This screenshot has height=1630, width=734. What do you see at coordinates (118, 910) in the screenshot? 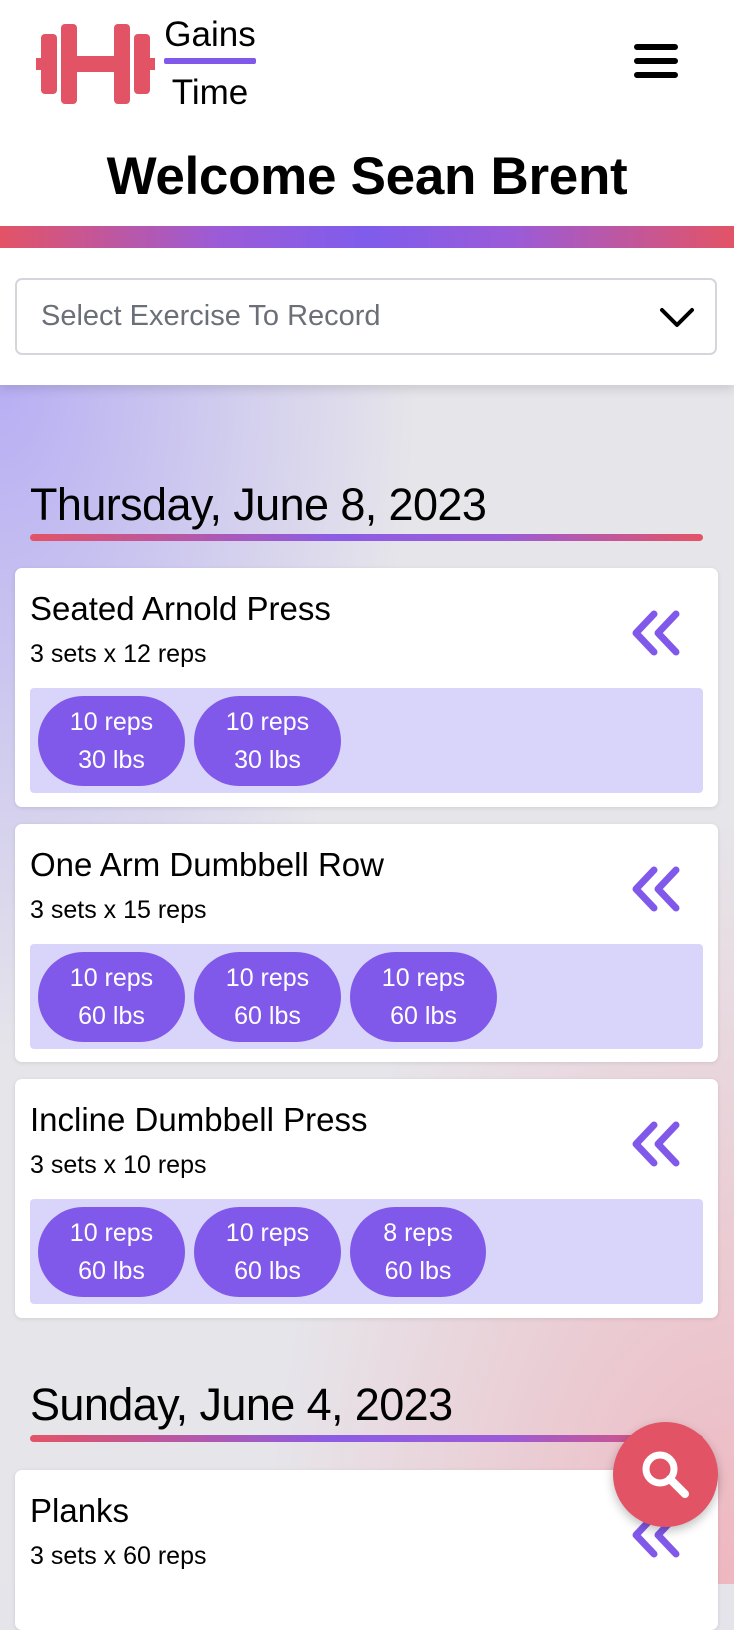
I see `exercise-target: 3 sets x 15 reps` at bounding box center [118, 910].